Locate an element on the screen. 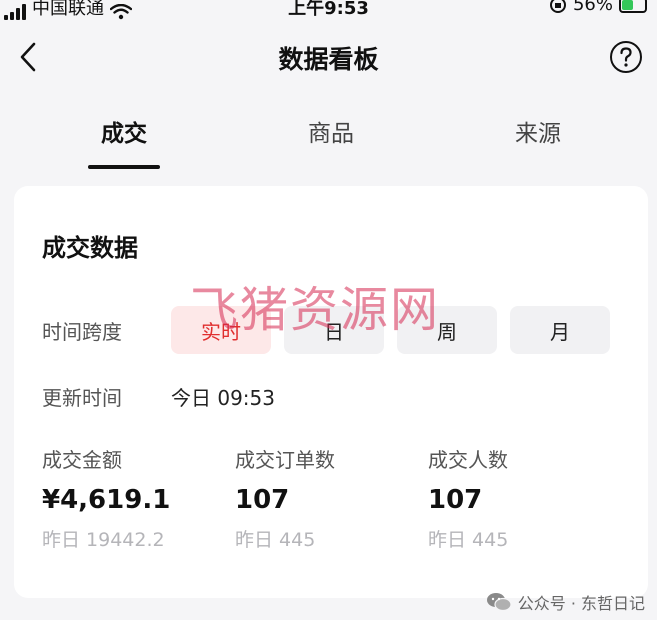  metric-order-count: 成交订单数 107 昨日 445 is located at coordinates (285, 498).